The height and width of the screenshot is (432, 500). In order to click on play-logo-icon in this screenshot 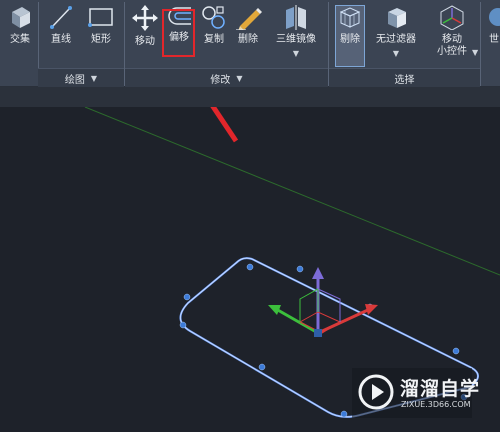, I will do `click(376, 392)`.